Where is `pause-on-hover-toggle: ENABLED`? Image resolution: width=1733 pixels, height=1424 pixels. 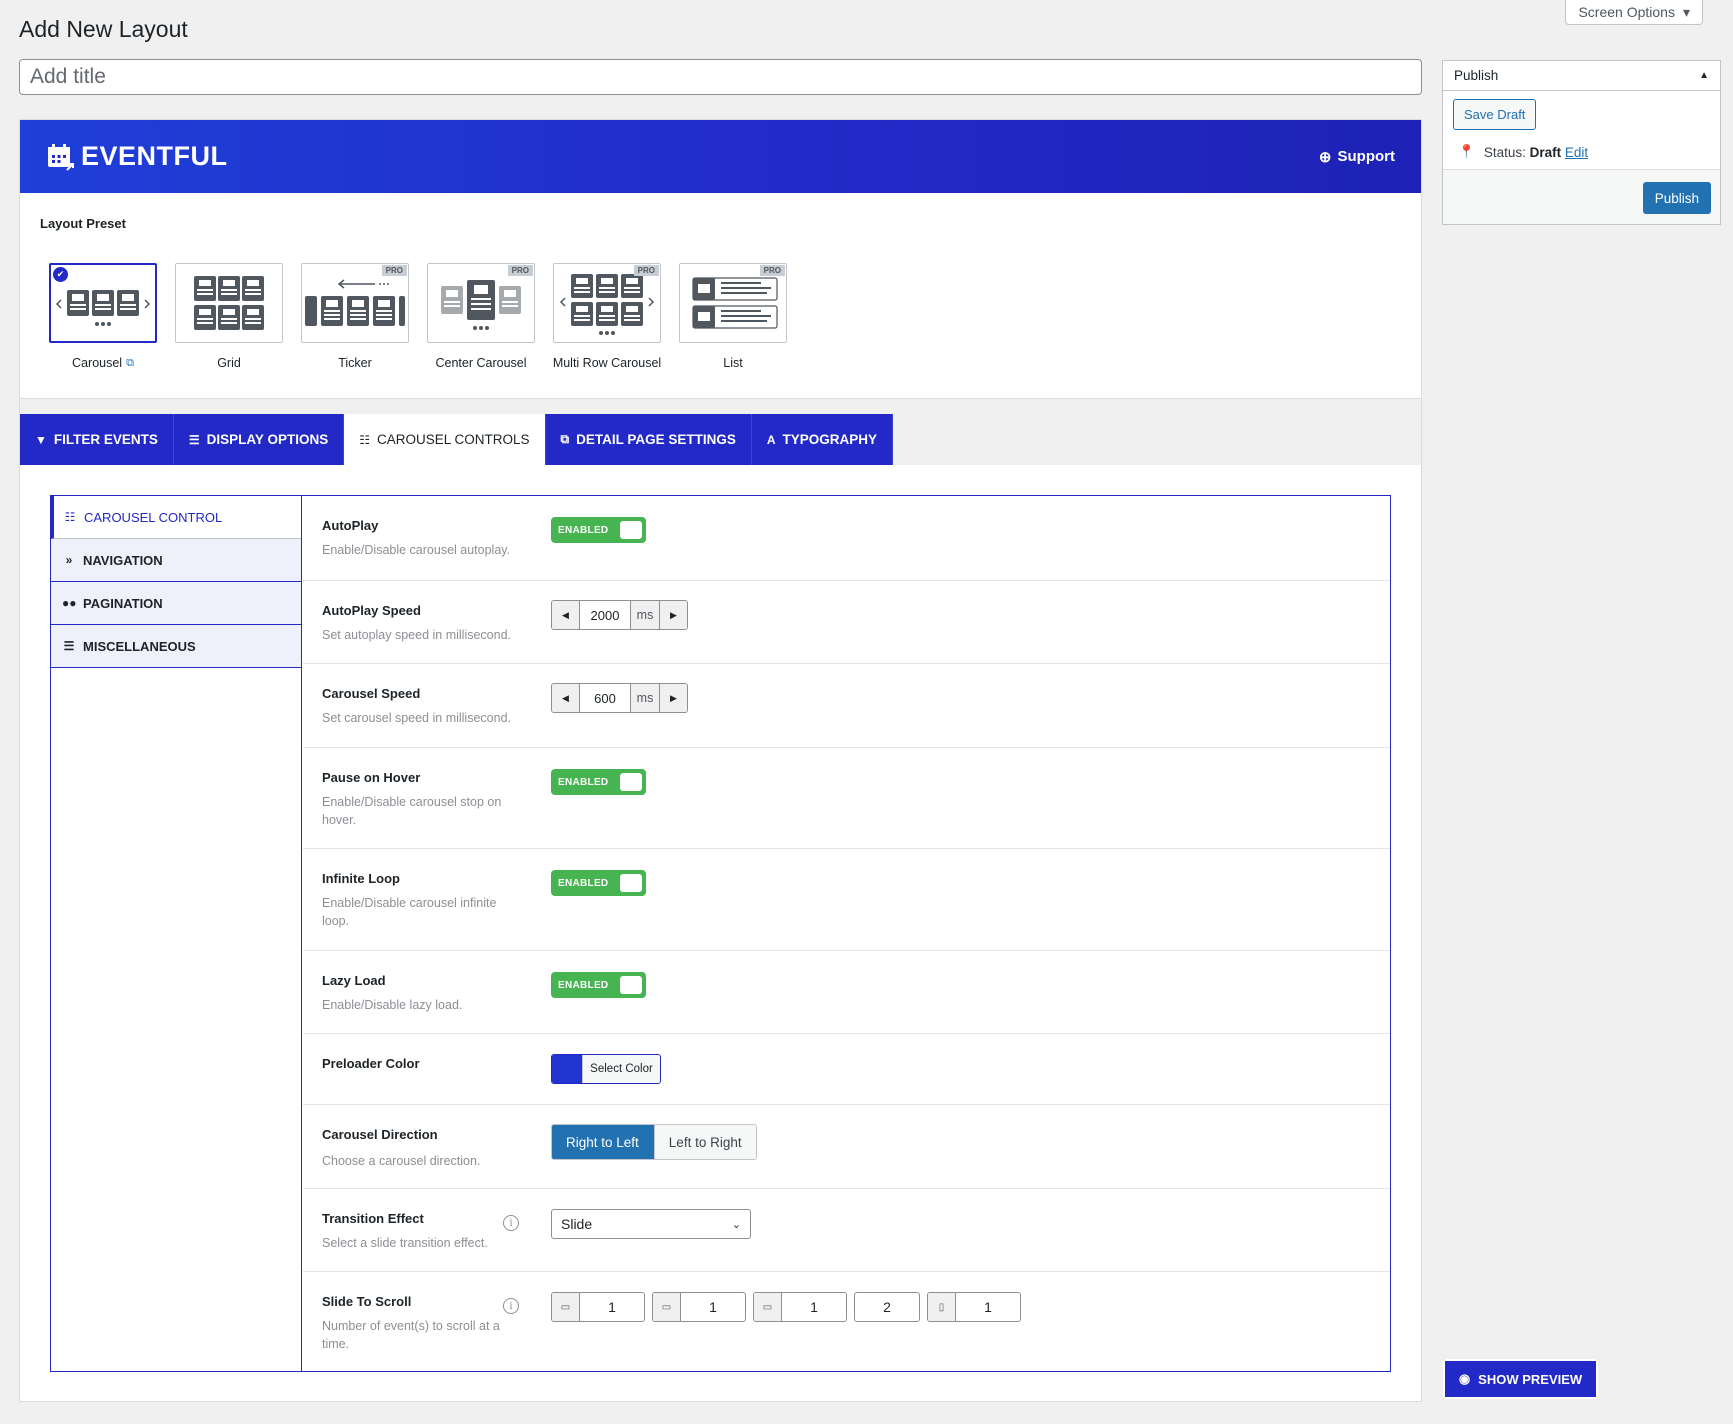
pause-on-hover-toggle: ENABLED is located at coordinates (598, 782).